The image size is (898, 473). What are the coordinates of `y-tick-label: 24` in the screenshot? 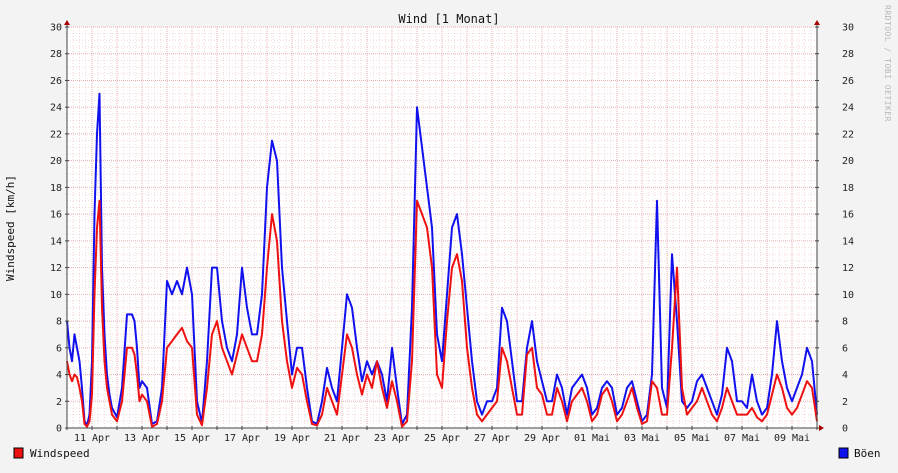 It's located at (56, 108).